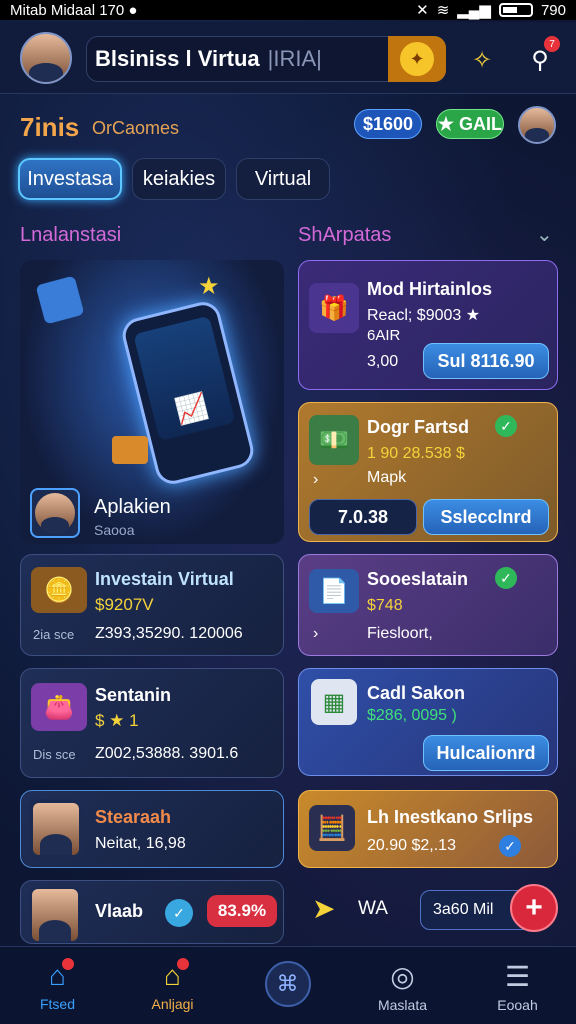  What do you see at coordinates (537, 125) in the screenshot?
I see `user-avatar` at bounding box center [537, 125].